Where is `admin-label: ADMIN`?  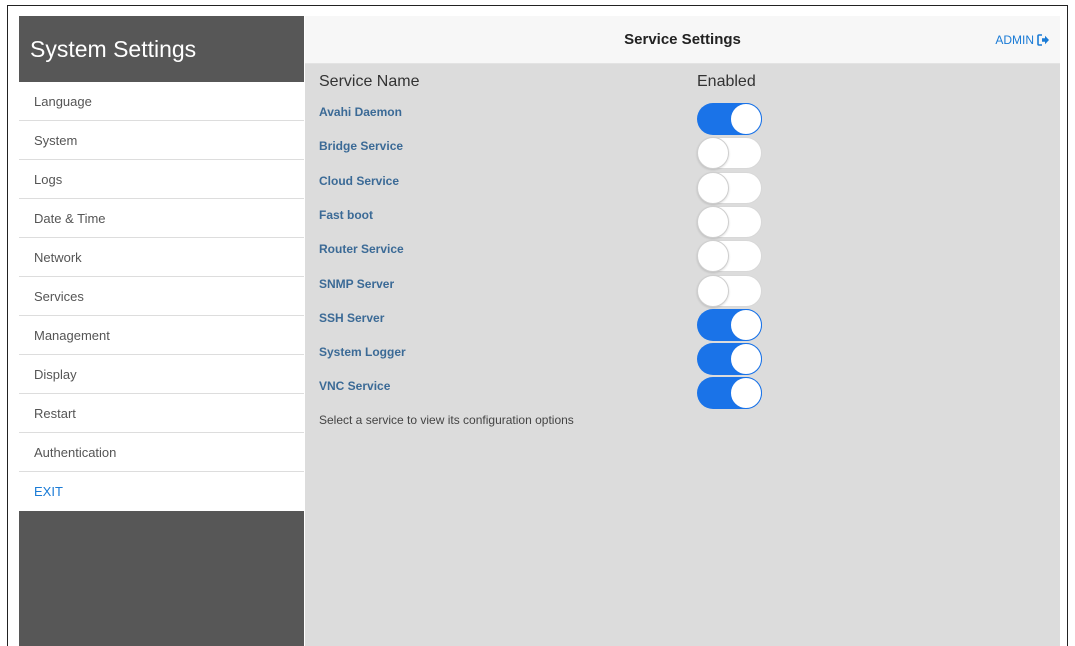 admin-label: ADMIN is located at coordinates (1014, 40).